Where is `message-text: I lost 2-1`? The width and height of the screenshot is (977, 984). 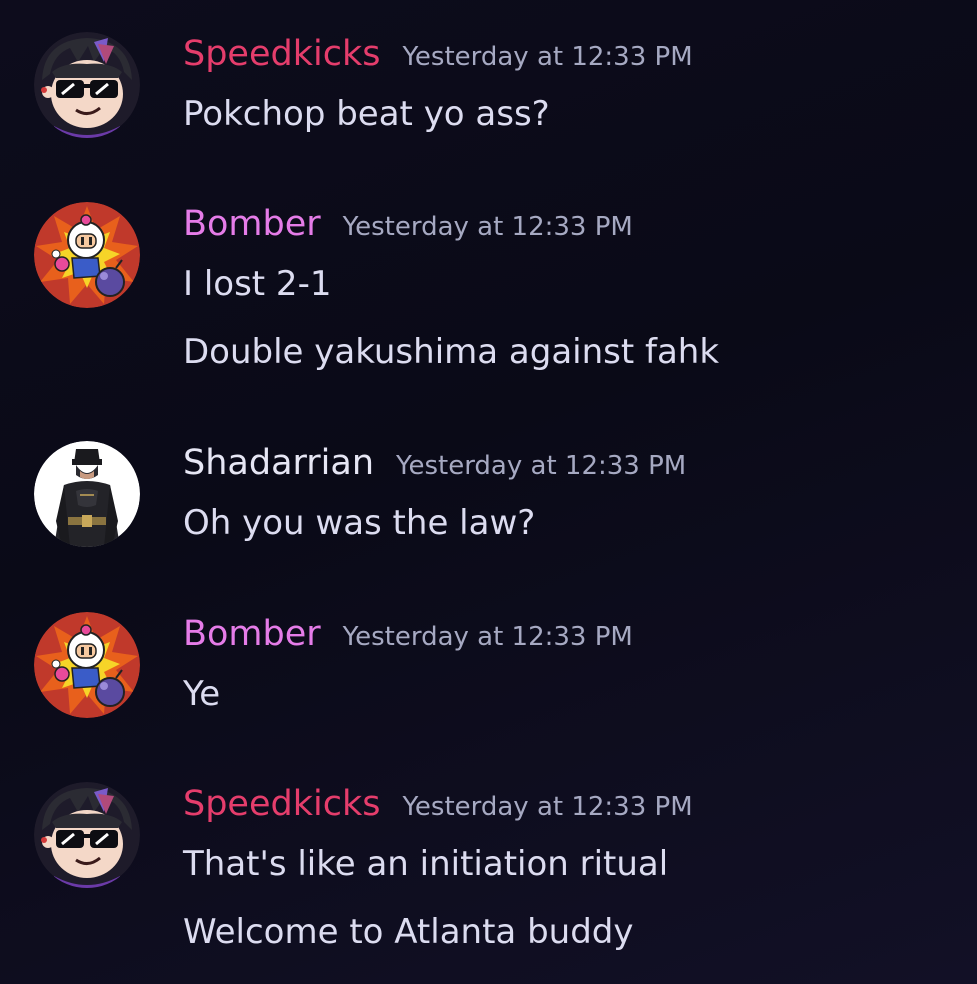 message-text: I lost 2-1 is located at coordinates (257, 284).